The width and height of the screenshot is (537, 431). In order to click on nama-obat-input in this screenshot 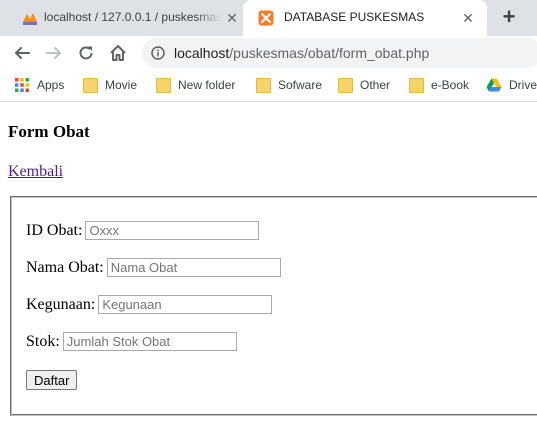, I will do `click(193, 267)`.